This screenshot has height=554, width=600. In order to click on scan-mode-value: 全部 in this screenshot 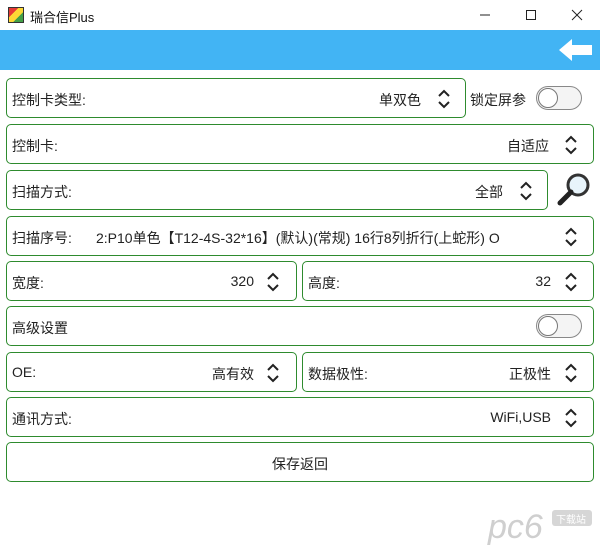, I will do `click(489, 192)`.